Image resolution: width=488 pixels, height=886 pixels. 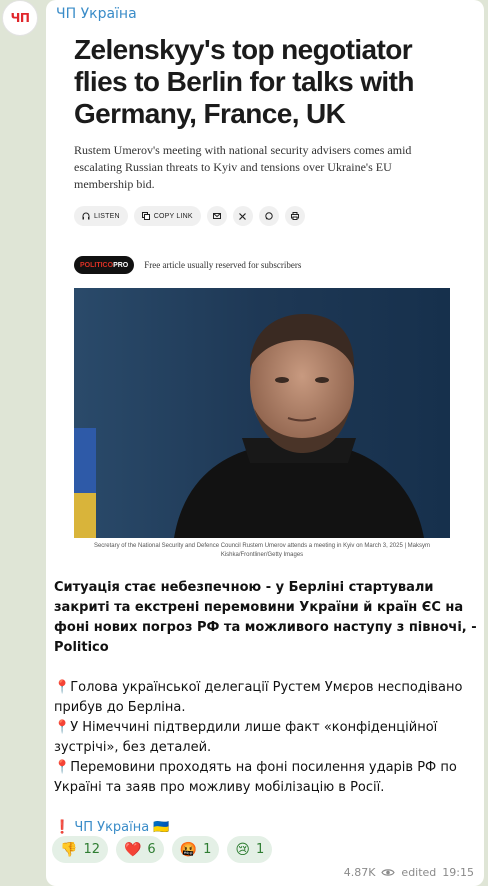 I want to click on pro-badge-pro: PRO, so click(x=121, y=265).